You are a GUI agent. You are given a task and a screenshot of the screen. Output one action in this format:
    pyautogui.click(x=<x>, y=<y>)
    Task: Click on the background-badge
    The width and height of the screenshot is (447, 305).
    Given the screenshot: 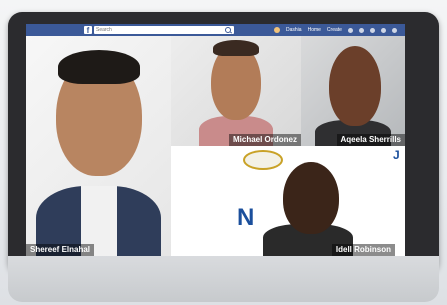 What is the action you would take?
    pyautogui.click(x=263, y=160)
    